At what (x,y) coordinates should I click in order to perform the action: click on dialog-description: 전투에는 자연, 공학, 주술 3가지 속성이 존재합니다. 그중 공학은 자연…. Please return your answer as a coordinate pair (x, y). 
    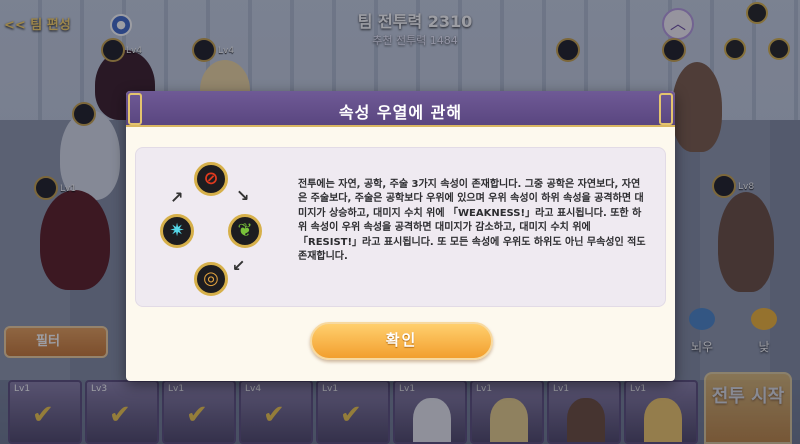
    Looking at the image, I should click on (472, 221).